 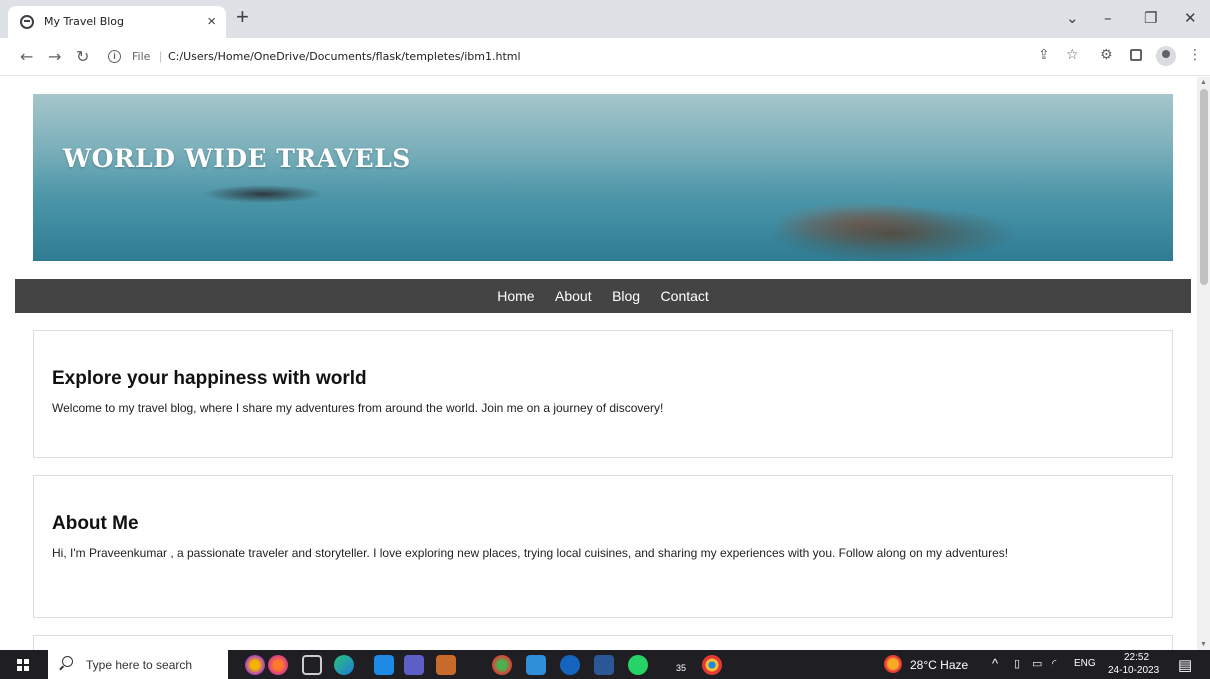 I want to click on nav-link-about: About, so click(x=573, y=296).